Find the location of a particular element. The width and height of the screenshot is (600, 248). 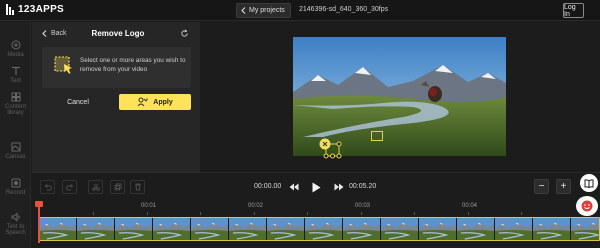

undo-button is located at coordinates (47, 187).